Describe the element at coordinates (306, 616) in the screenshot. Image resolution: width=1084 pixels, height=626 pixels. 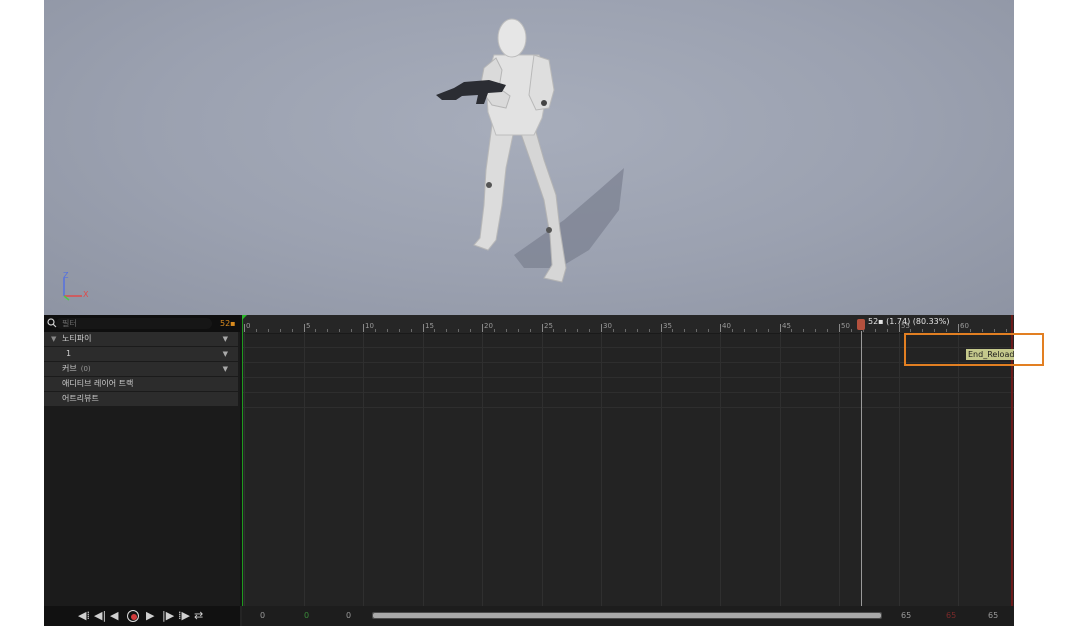
I see `working-start-value: 0` at that location.